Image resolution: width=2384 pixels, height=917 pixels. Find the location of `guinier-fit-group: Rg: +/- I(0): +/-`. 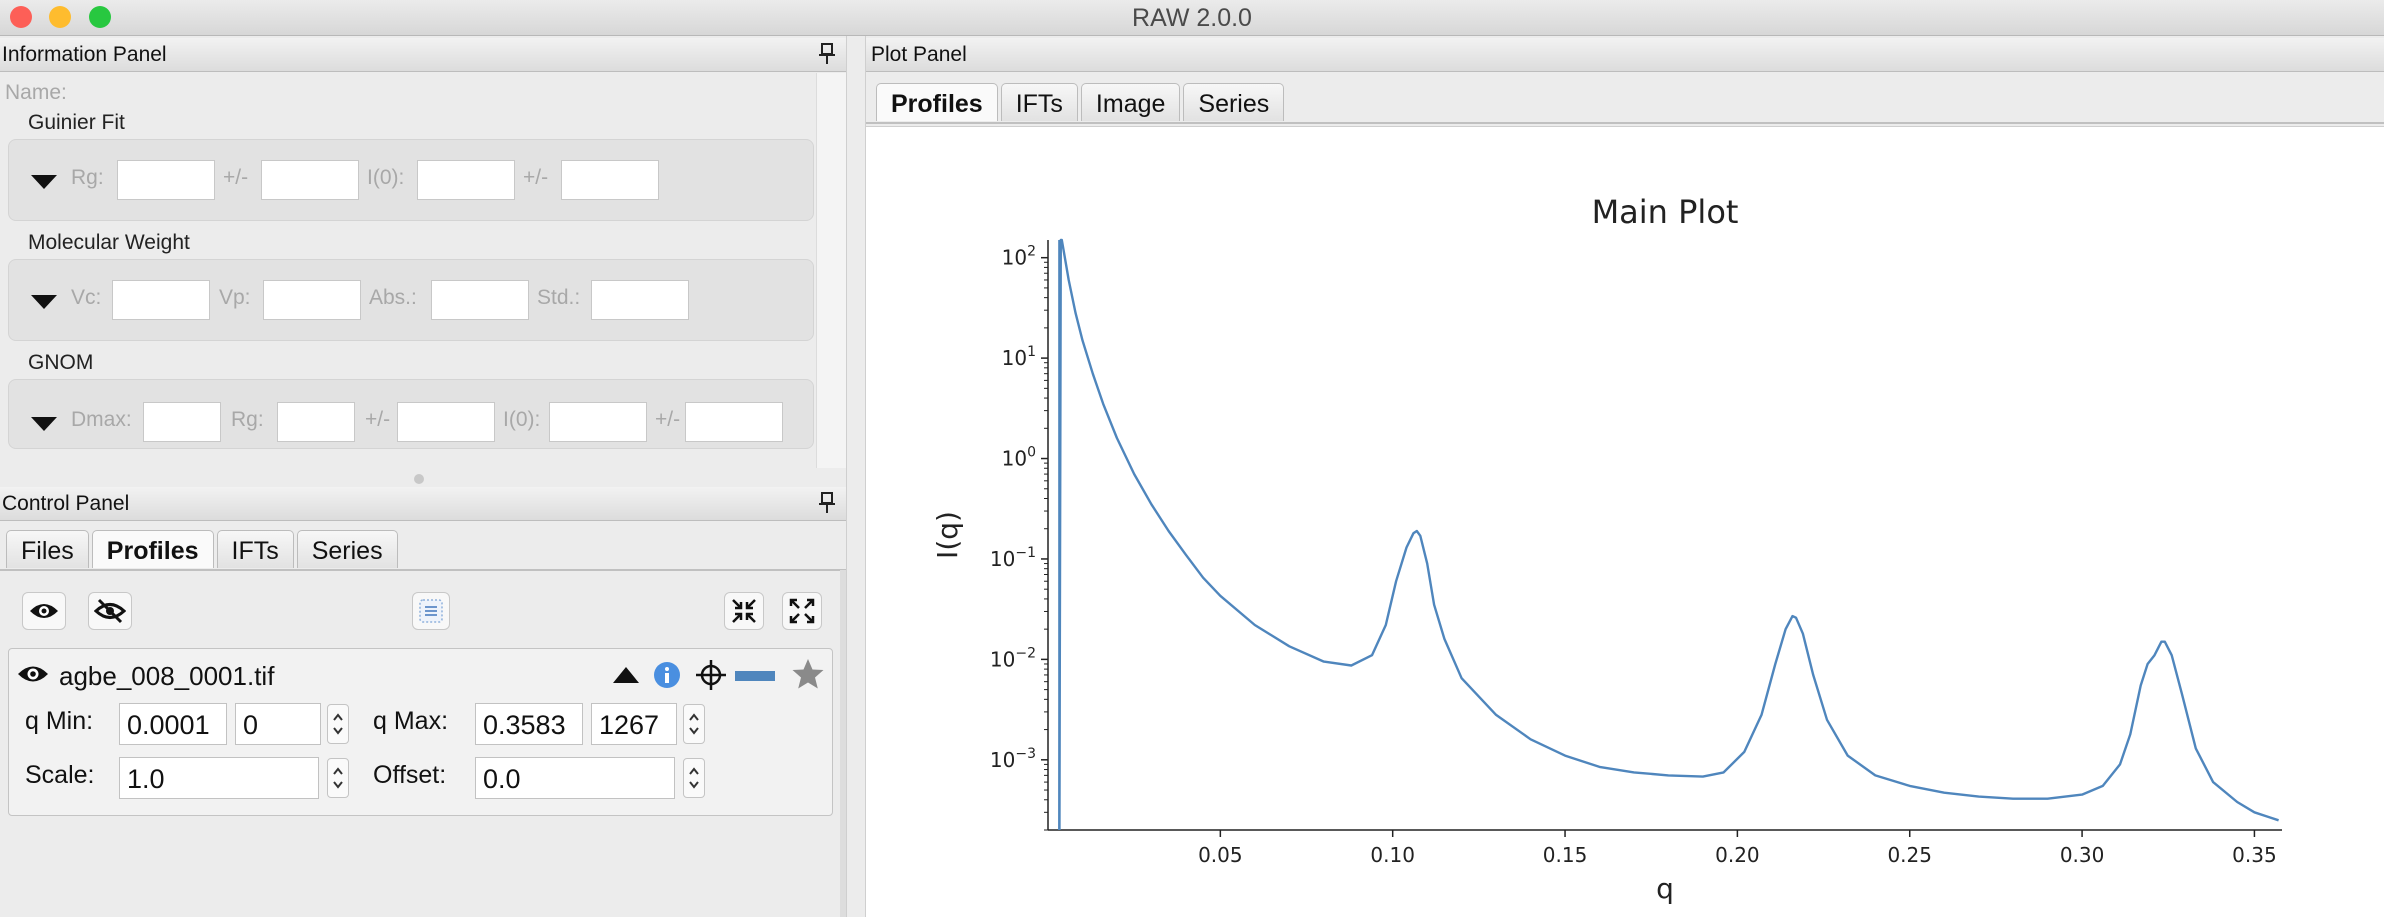

guinier-fit-group: Rg: +/- I(0): +/- is located at coordinates (411, 180).